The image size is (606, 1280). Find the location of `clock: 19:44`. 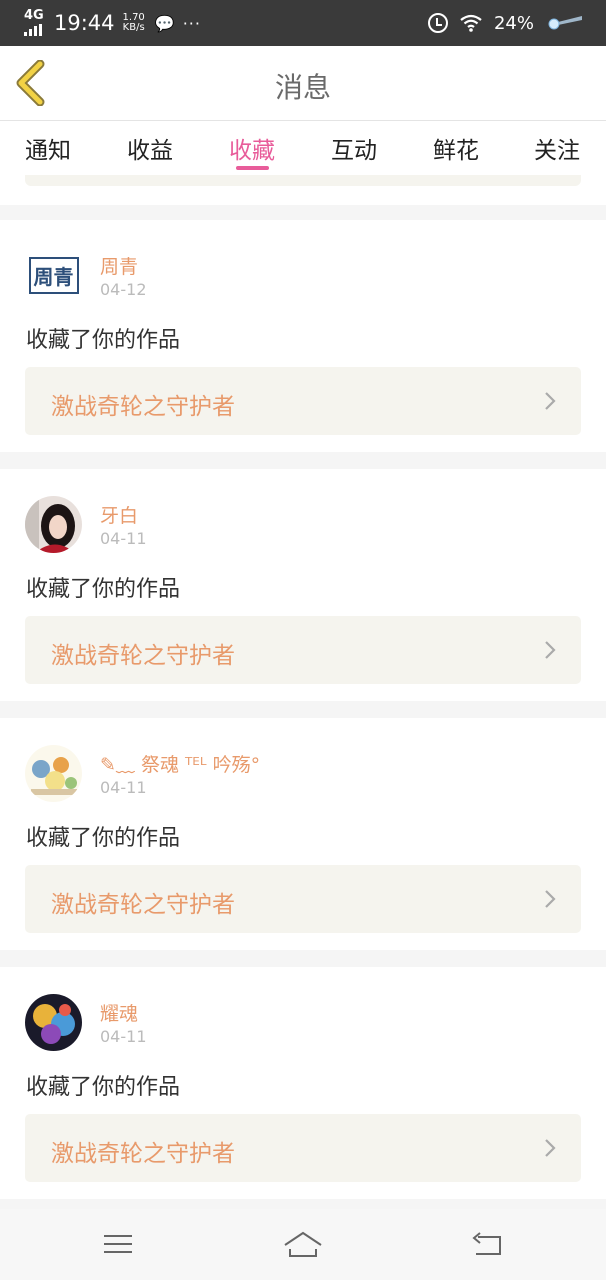

clock: 19:44 is located at coordinates (84, 23).